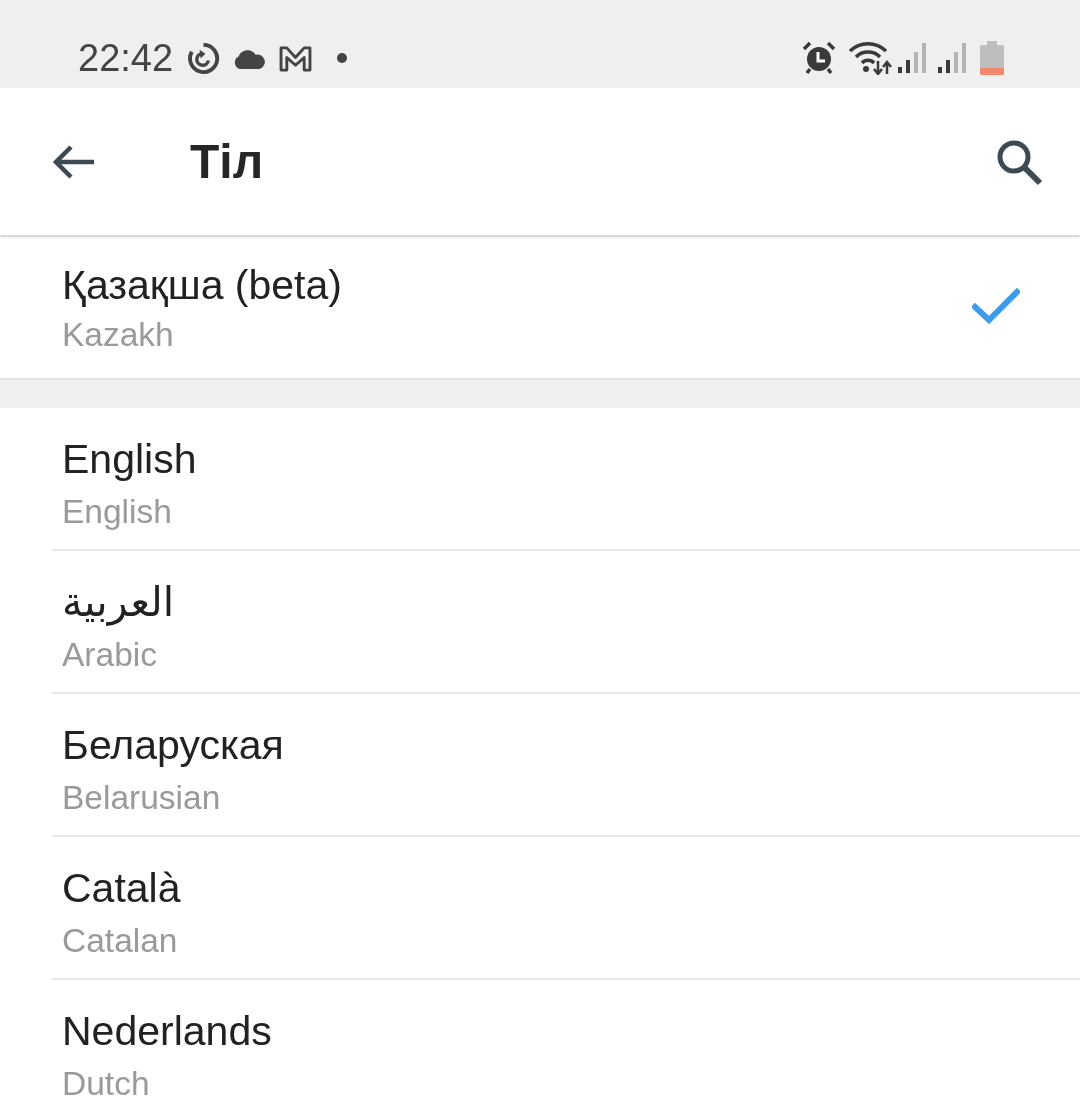  What do you see at coordinates (992, 58) in the screenshot?
I see `battery-icon` at bounding box center [992, 58].